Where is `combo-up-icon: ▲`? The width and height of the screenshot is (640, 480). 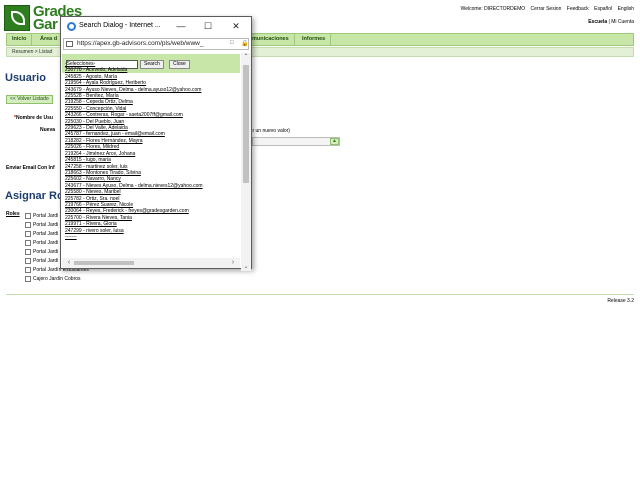 combo-up-icon: ▲ is located at coordinates (334, 141).